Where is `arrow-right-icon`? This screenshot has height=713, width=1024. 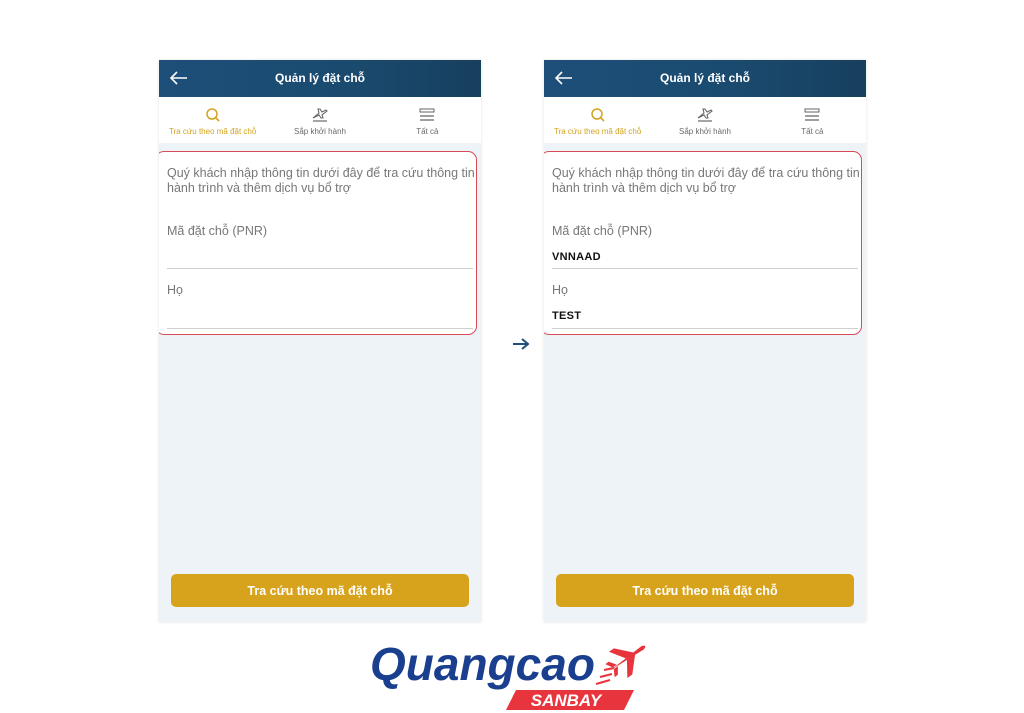
arrow-right-icon is located at coordinates (521, 344).